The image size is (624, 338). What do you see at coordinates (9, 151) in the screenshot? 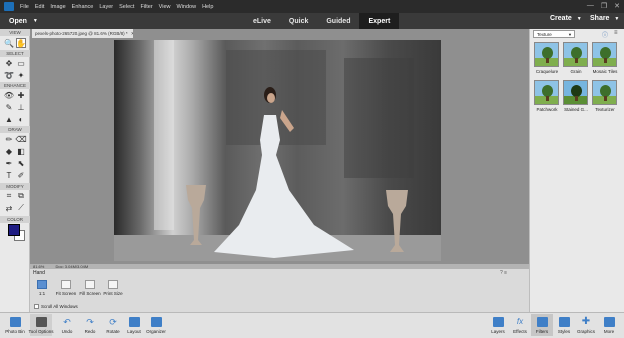
I see `paint-bucket-tool-icon: ◆` at bounding box center [9, 151].